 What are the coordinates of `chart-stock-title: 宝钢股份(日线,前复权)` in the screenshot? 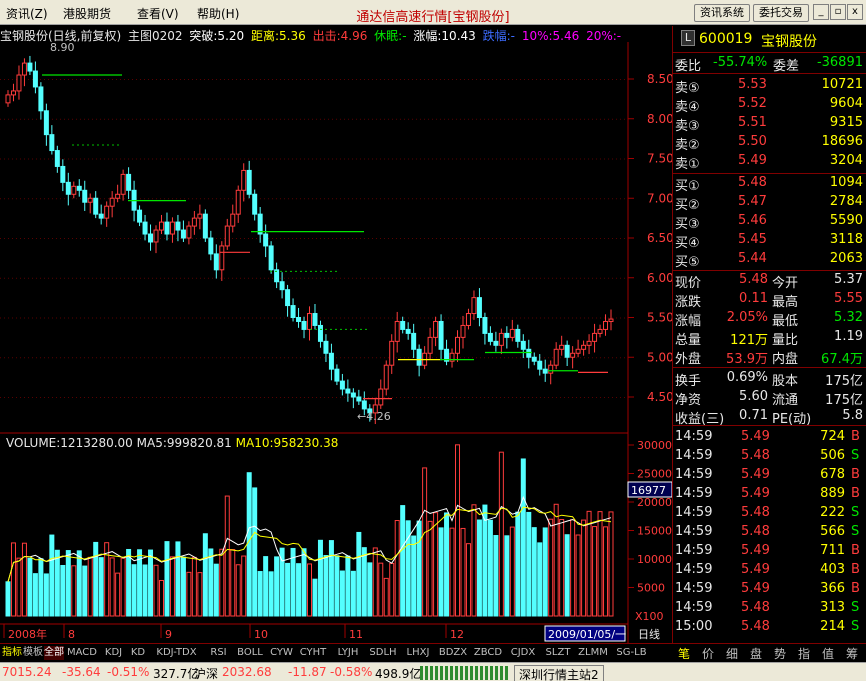 It's located at (61, 36).